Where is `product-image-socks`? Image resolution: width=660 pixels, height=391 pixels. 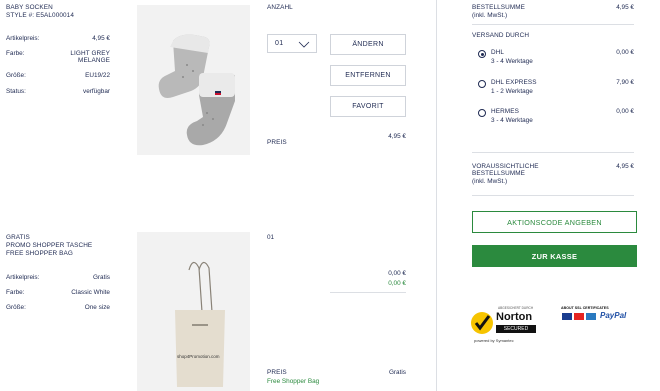
product-image-socks is located at coordinates (193, 80).